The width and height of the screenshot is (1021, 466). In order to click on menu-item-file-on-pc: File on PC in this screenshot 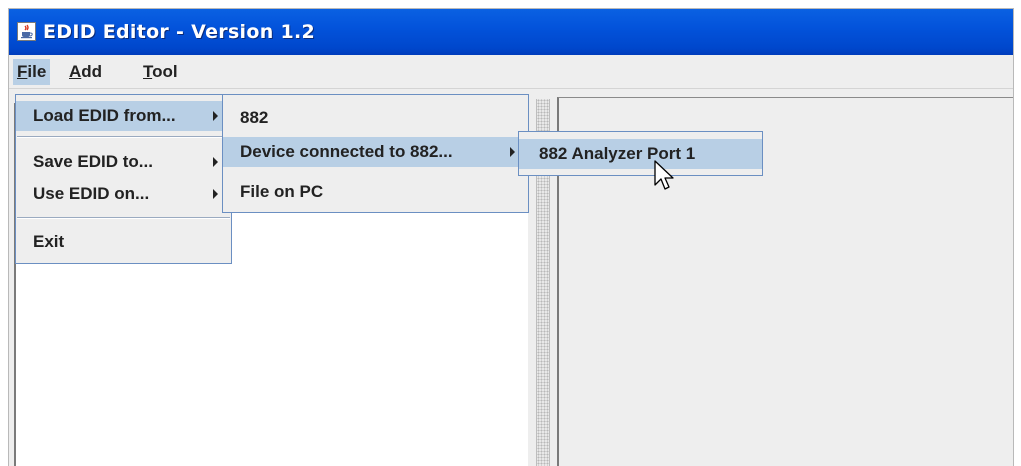, I will do `click(375, 192)`.